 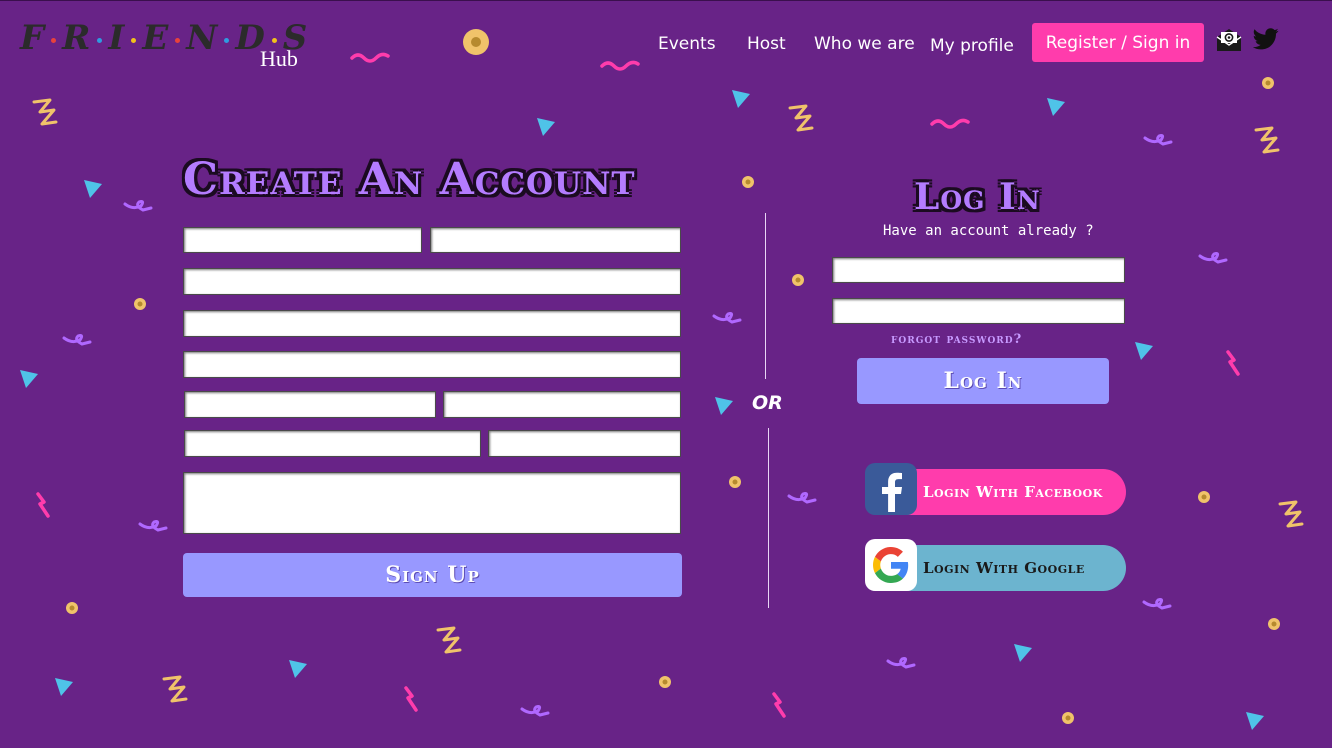 I want to click on facebook-login-label: Login With Facebook, so click(x=1013, y=492).